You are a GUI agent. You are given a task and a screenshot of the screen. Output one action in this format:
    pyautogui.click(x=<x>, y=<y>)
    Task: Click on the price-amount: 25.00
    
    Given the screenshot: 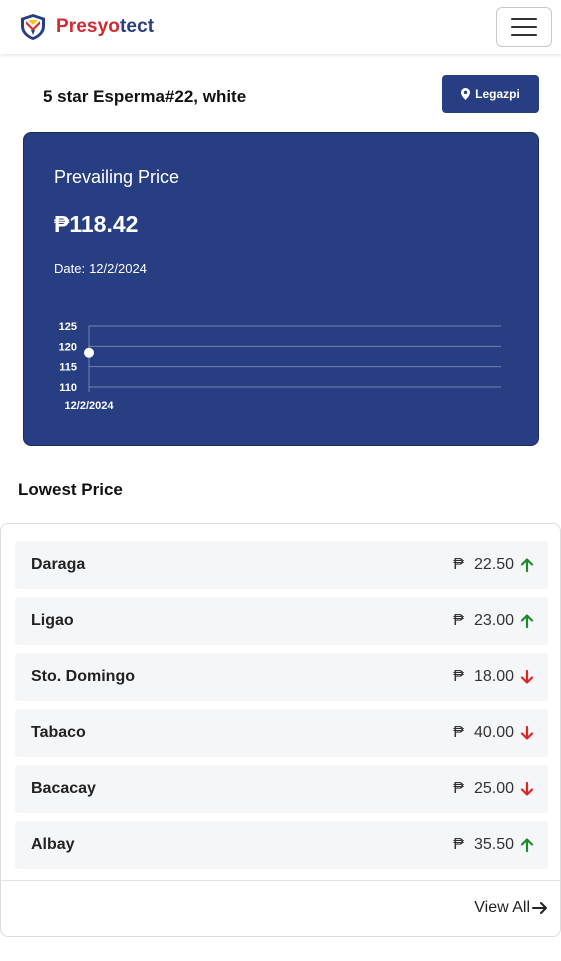 What is the action you would take?
    pyautogui.click(x=493, y=788)
    